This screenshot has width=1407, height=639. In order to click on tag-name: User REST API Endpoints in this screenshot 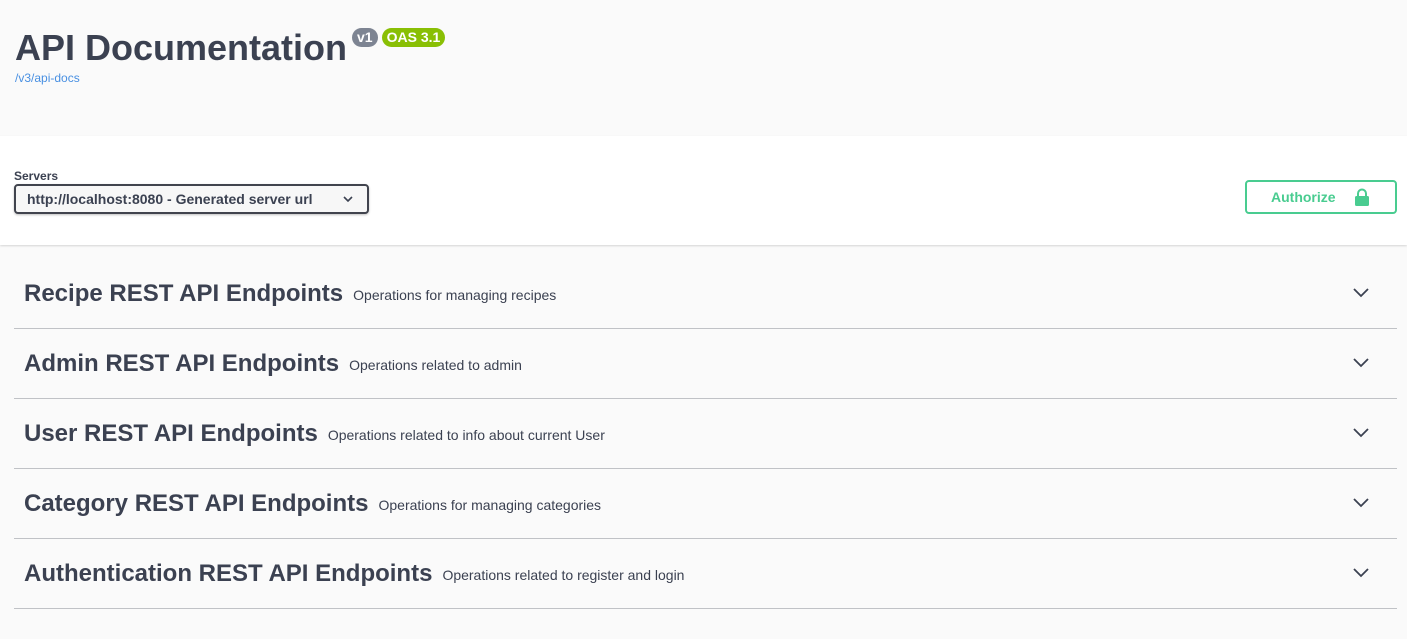, I will do `click(171, 433)`.